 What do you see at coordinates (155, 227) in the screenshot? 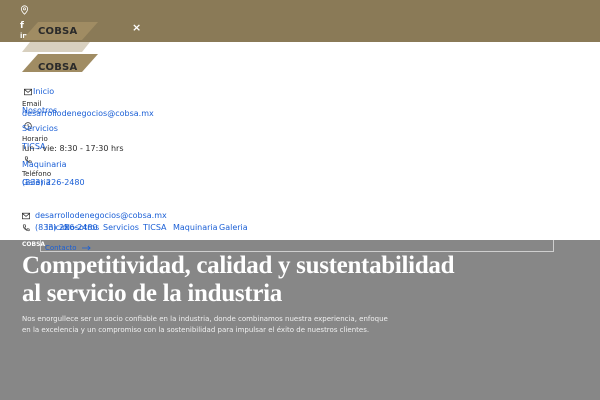
I see `nav-desktop-ticsa: TICSA` at bounding box center [155, 227].